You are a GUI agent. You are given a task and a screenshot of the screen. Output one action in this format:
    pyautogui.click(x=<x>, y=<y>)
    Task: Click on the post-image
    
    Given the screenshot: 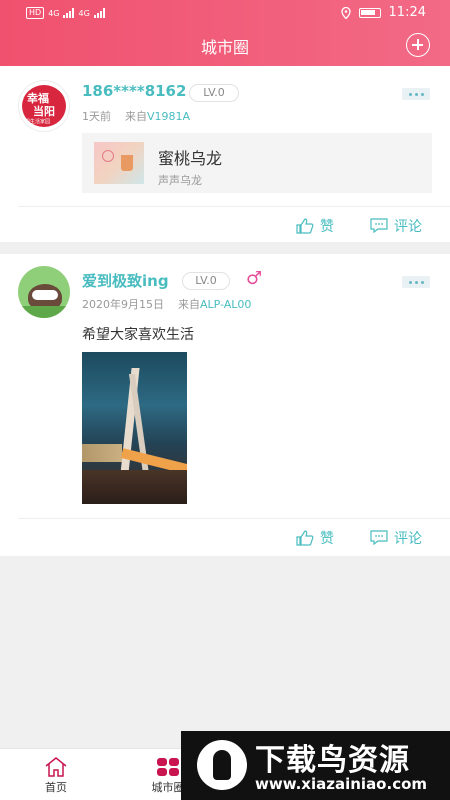 What is the action you would take?
    pyautogui.click(x=134, y=428)
    